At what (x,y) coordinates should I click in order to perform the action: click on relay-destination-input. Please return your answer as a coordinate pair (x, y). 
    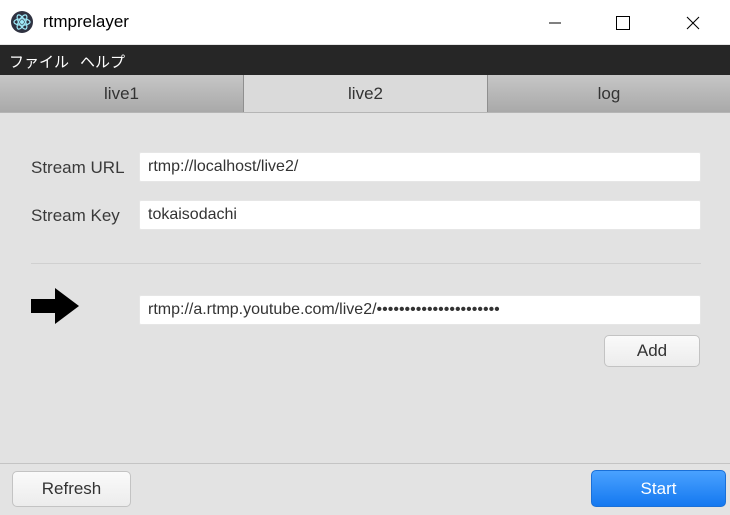
    Looking at the image, I should click on (420, 310).